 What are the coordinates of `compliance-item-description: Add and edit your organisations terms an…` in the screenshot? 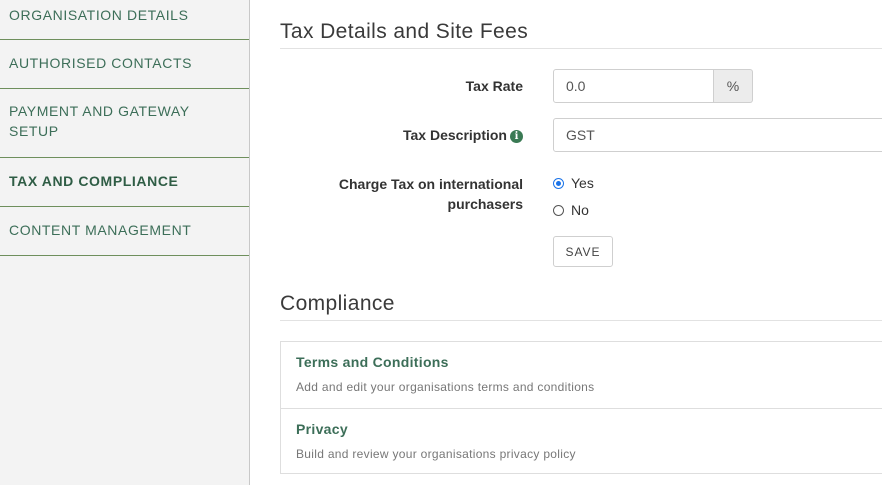 It's located at (445, 387).